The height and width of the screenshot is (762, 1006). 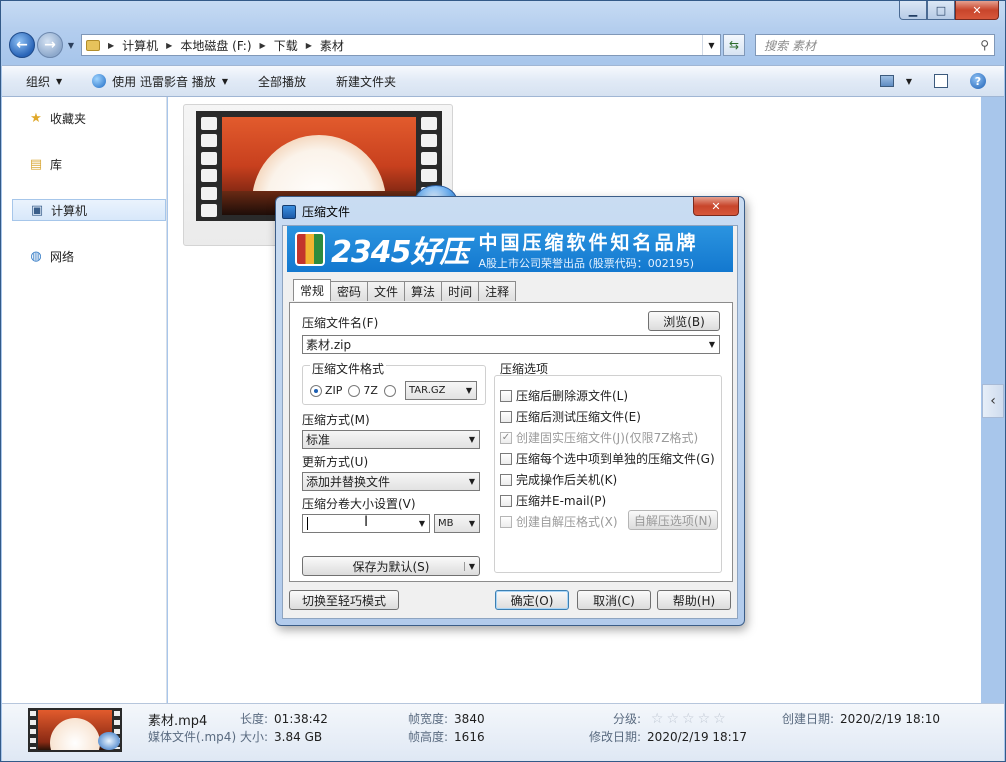 I want to click on play-all-button: 全部播放, so click(x=282, y=81).